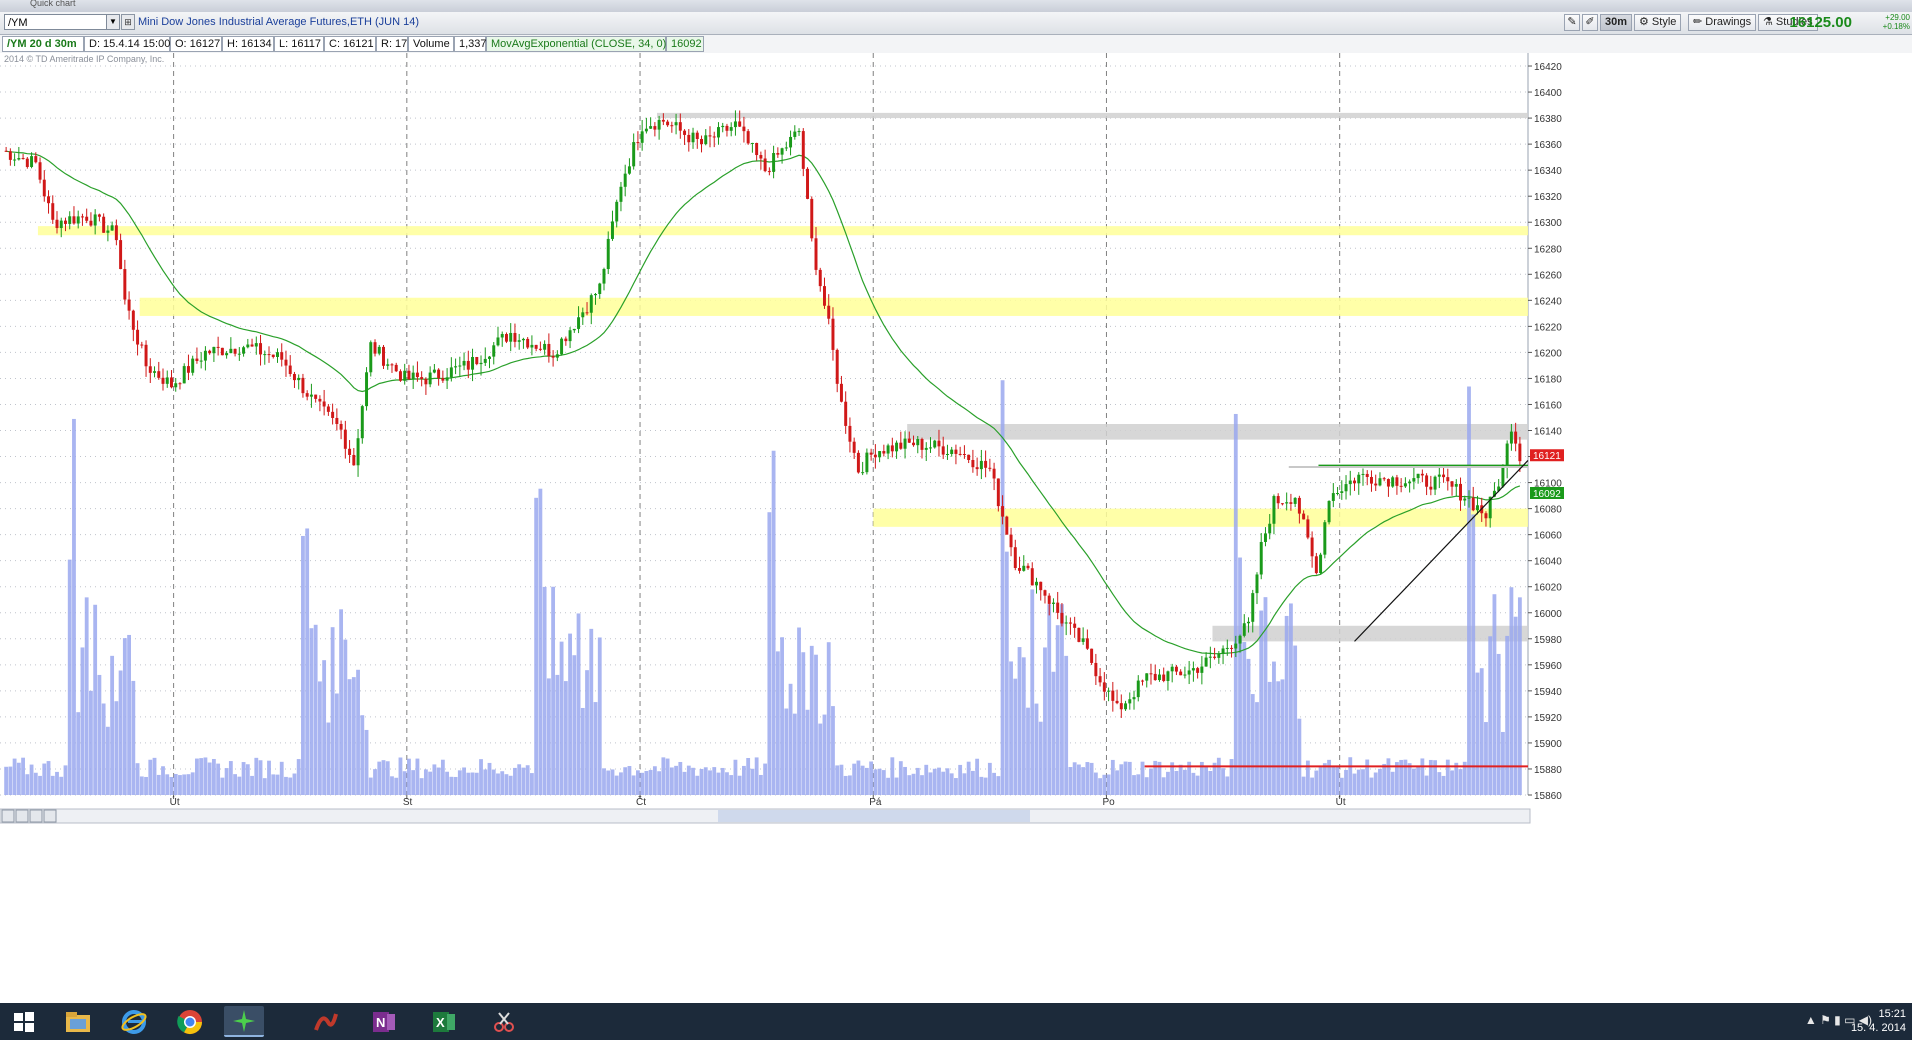 Image resolution: width=1912 pixels, height=1040 pixels. I want to click on bar-high: H: 16134, so click(248, 44).